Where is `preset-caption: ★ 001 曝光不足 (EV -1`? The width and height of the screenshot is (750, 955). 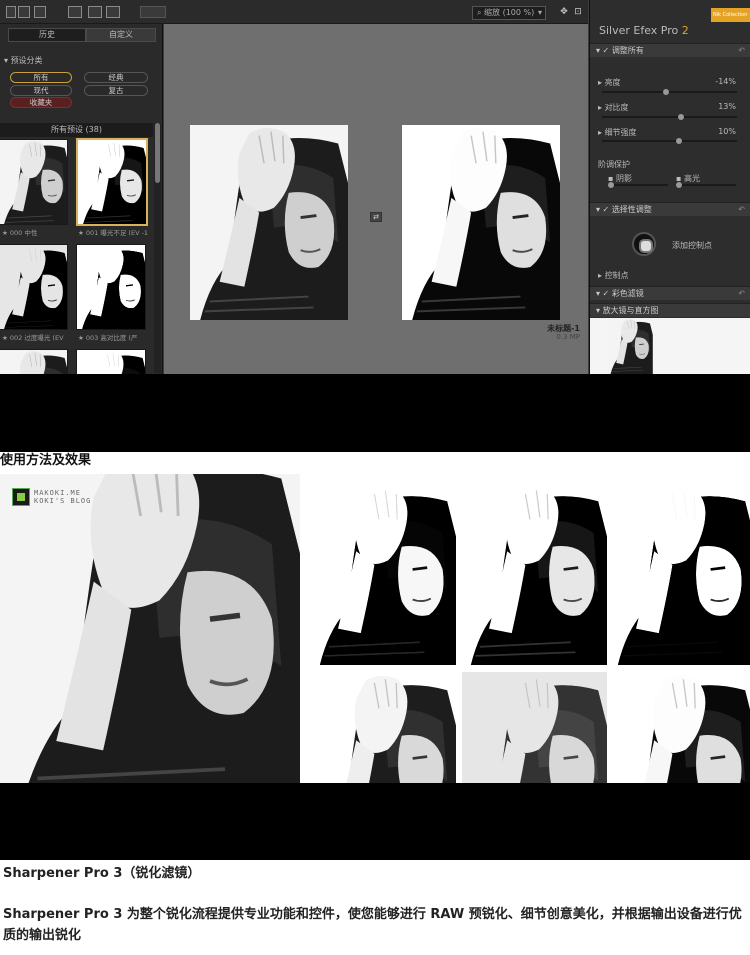 preset-caption: ★ 001 曝光不足 (EV -1 is located at coordinates (113, 233).